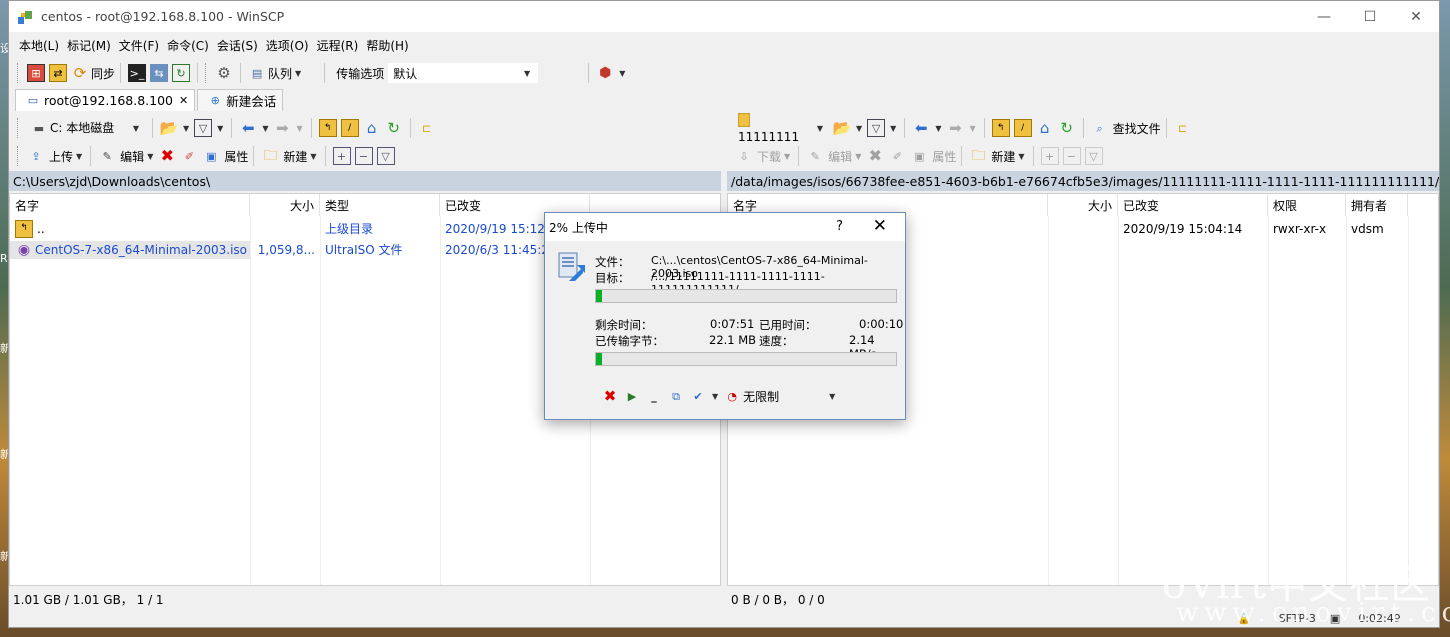  What do you see at coordinates (1003, 156) in the screenshot?
I see `new-button: 新建` at bounding box center [1003, 156].